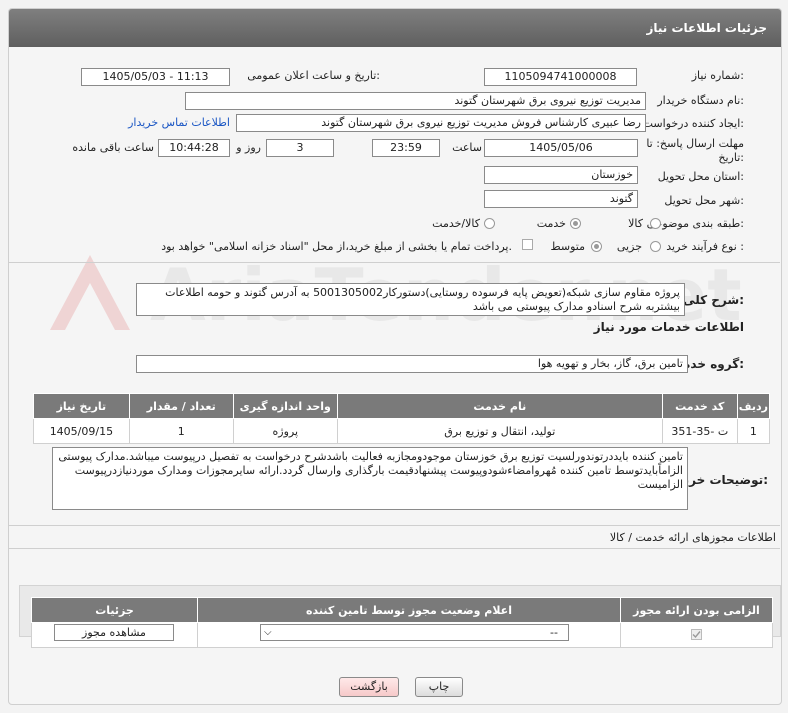 Image resolution: width=788 pixels, height=713 pixels. Describe the element at coordinates (81, 406) in the screenshot. I see `col-date: تاریخ نیاز` at that location.